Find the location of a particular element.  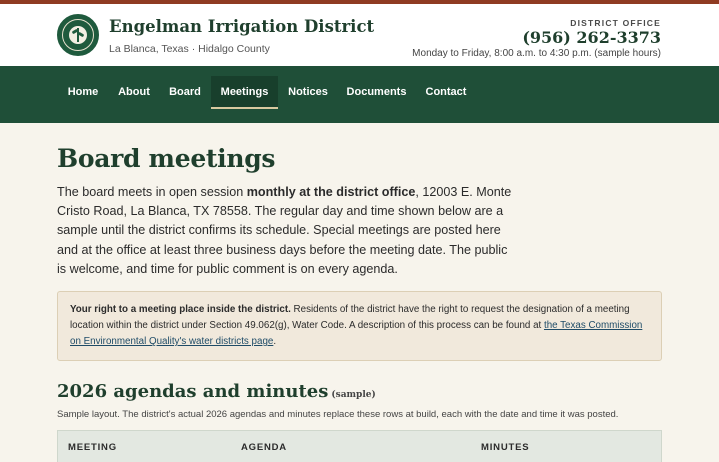

column-header-minutes: MINUTES is located at coordinates (505, 447).